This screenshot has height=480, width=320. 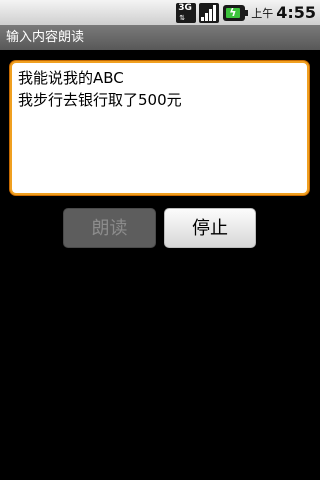 What do you see at coordinates (185, 7) in the screenshot?
I see `network-type-label: 3G` at bounding box center [185, 7].